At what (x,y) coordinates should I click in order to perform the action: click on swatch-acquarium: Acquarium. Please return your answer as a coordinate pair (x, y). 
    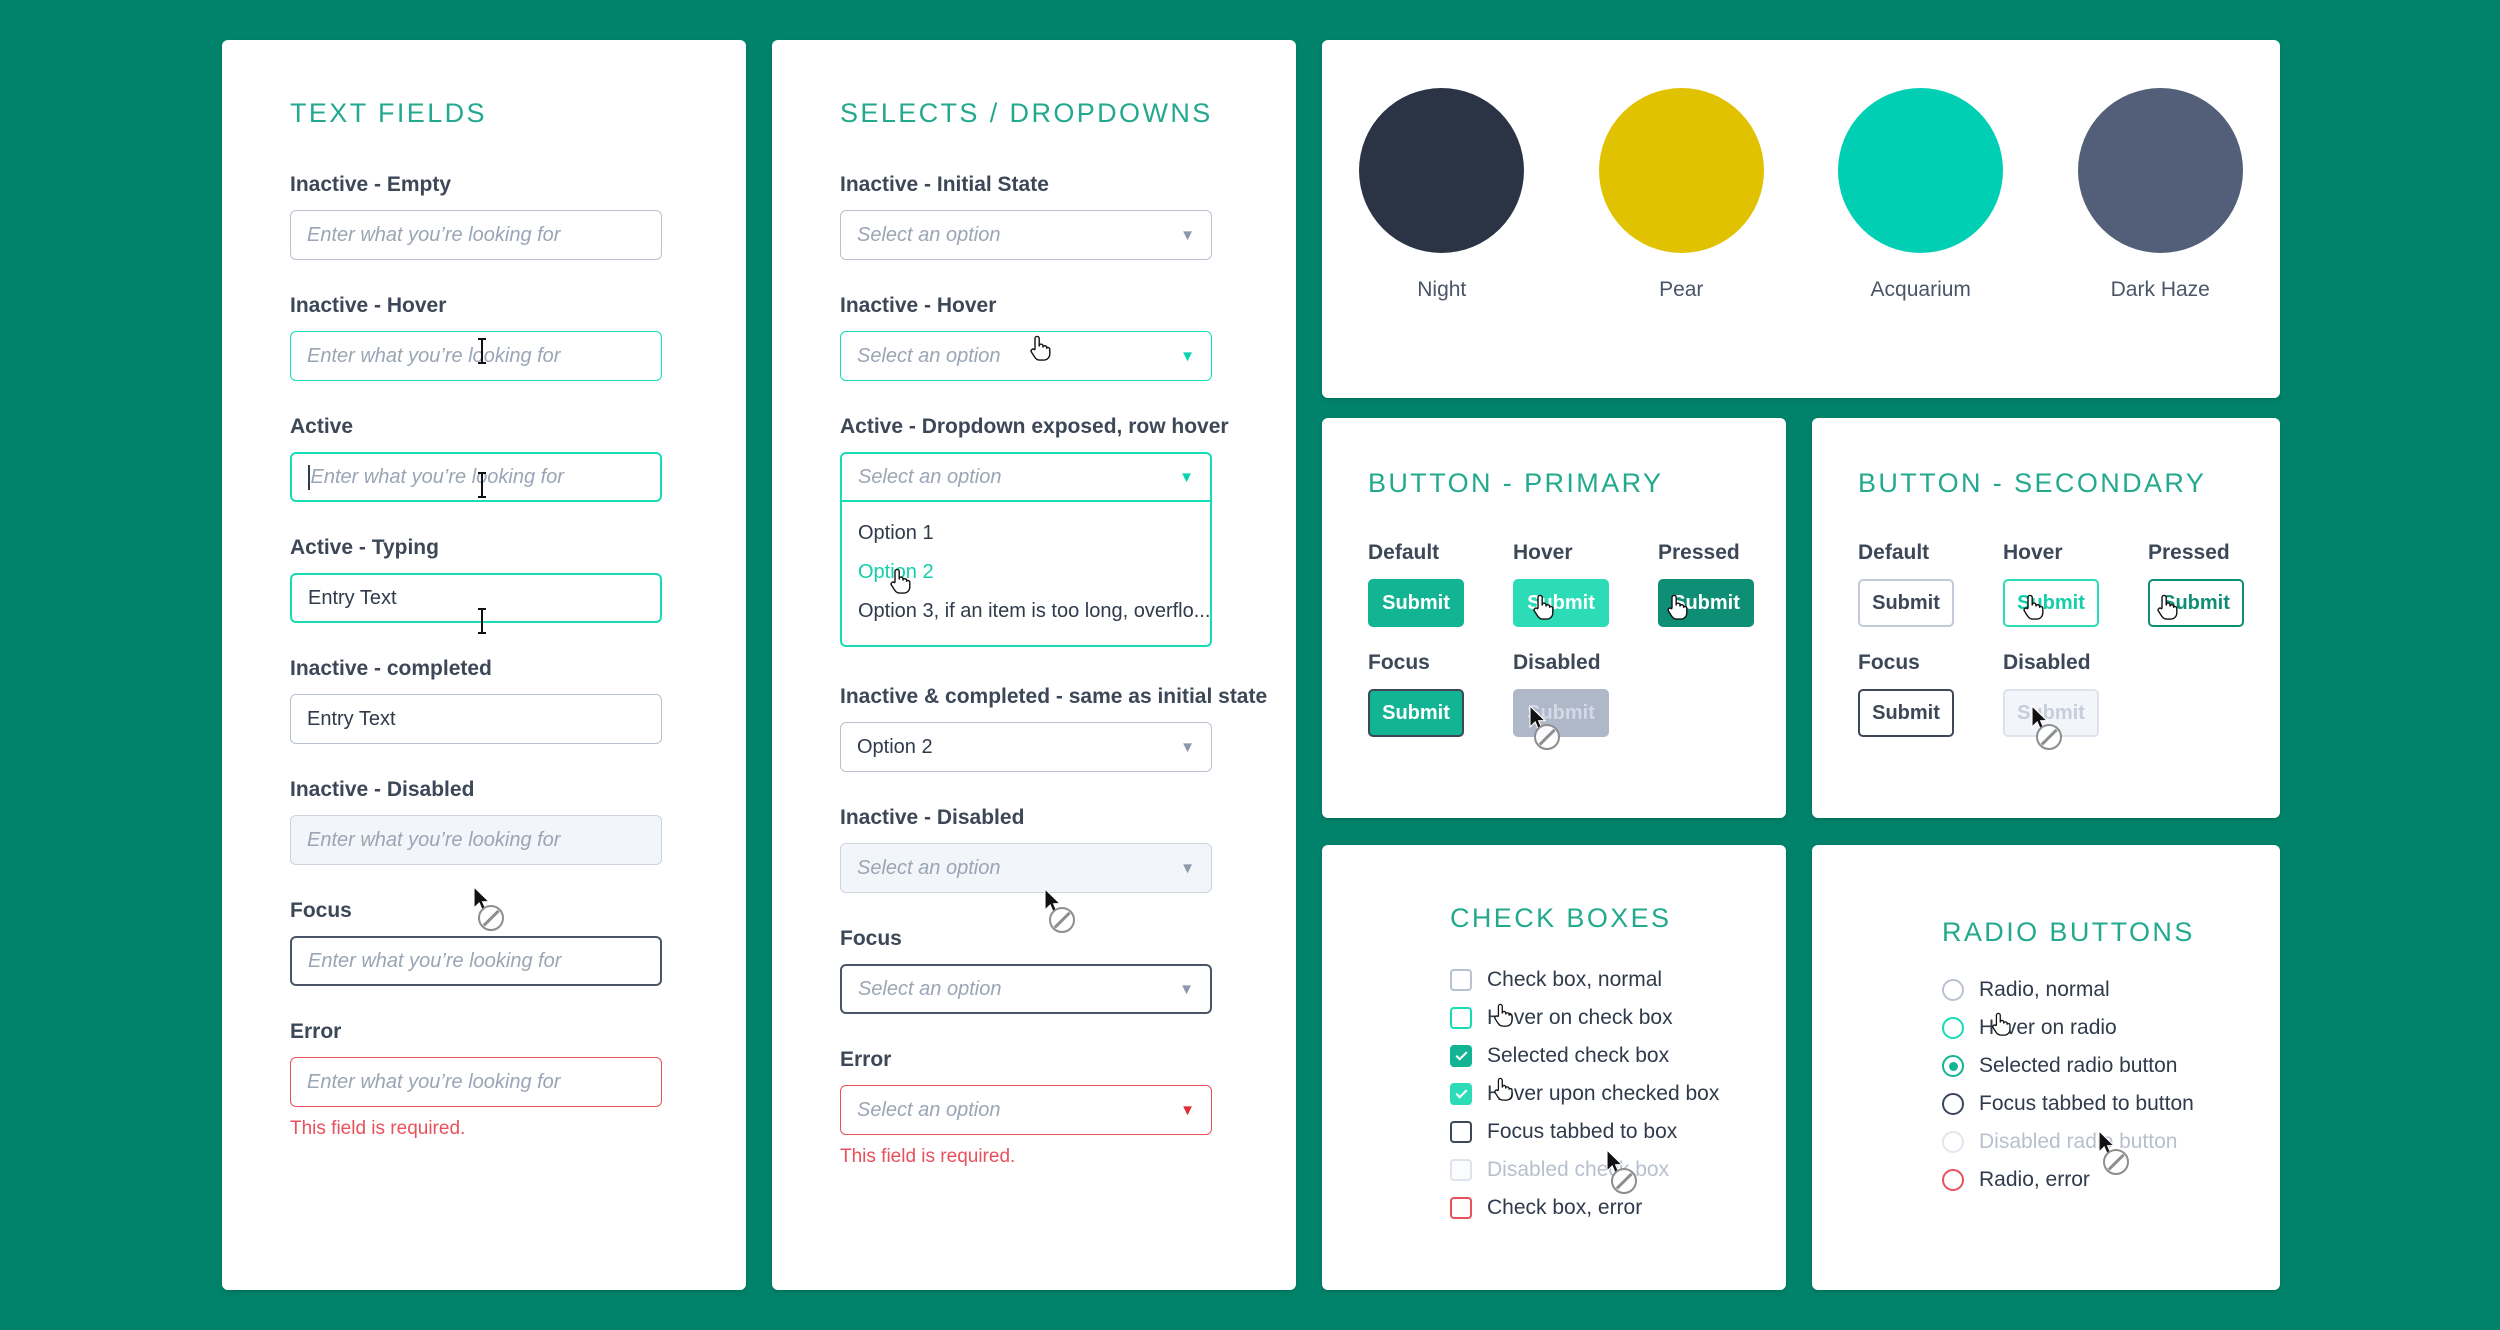
    Looking at the image, I should click on (1921, 195).